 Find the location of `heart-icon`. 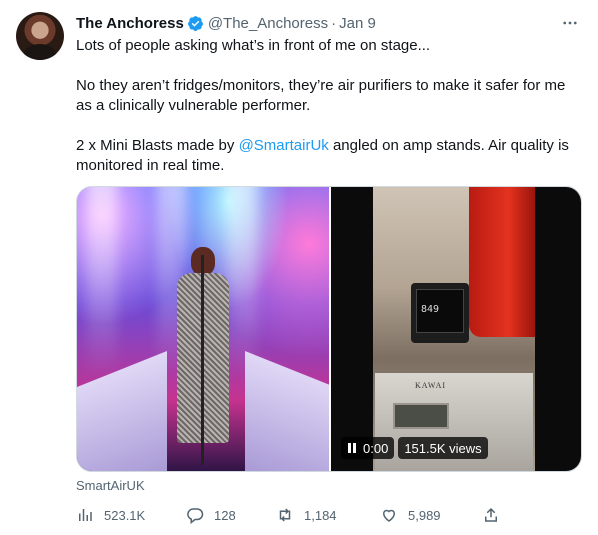

heart-icon is located at coordinates (389, 515).